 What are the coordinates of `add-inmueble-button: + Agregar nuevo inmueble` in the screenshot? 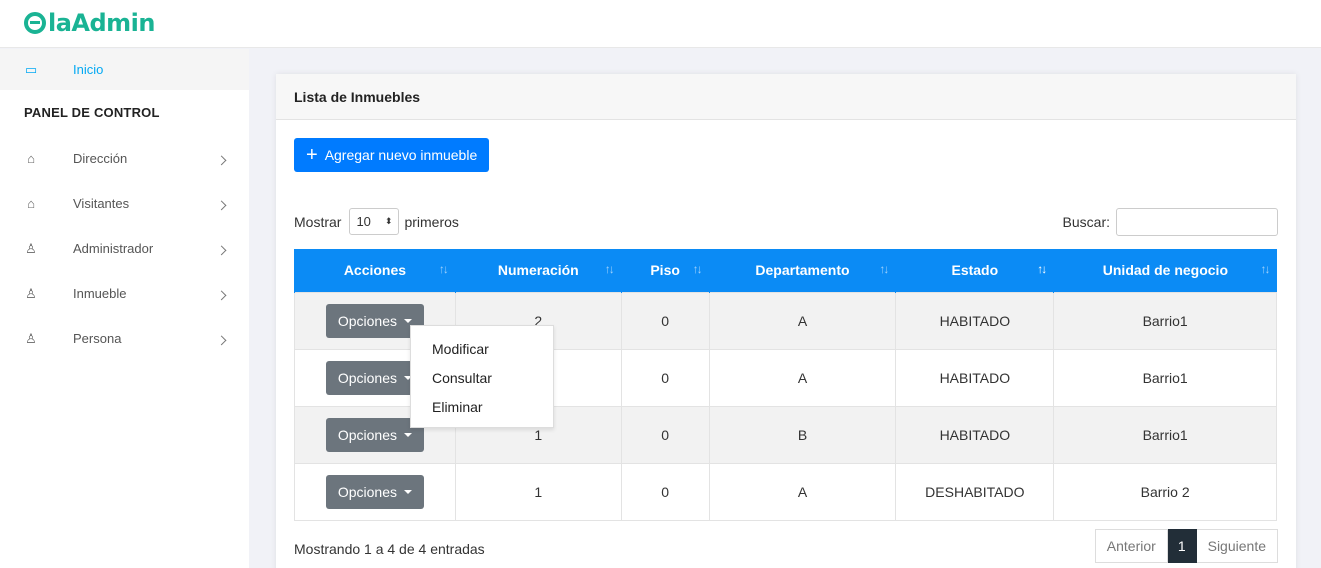 It's located at (392, 155).